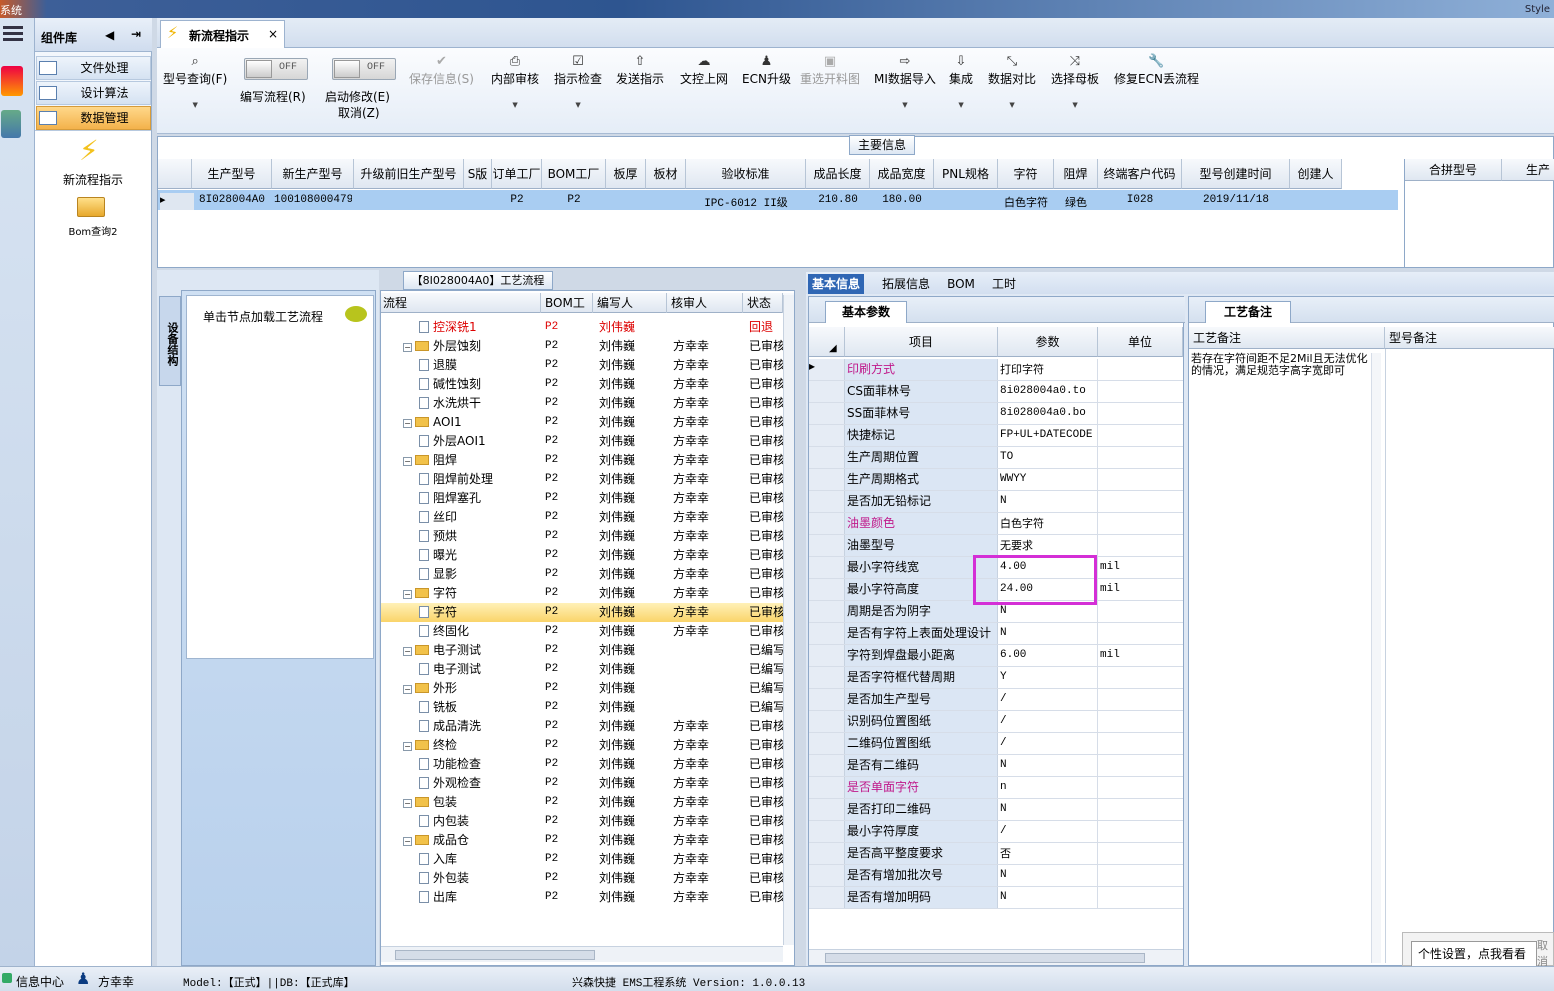 This screenshot has width=1554, height=991. Describe the element at coordinates (578, 81) in the screenshot. I see `instruction-check-button: ☑ 指示检查 ▼` at that location.